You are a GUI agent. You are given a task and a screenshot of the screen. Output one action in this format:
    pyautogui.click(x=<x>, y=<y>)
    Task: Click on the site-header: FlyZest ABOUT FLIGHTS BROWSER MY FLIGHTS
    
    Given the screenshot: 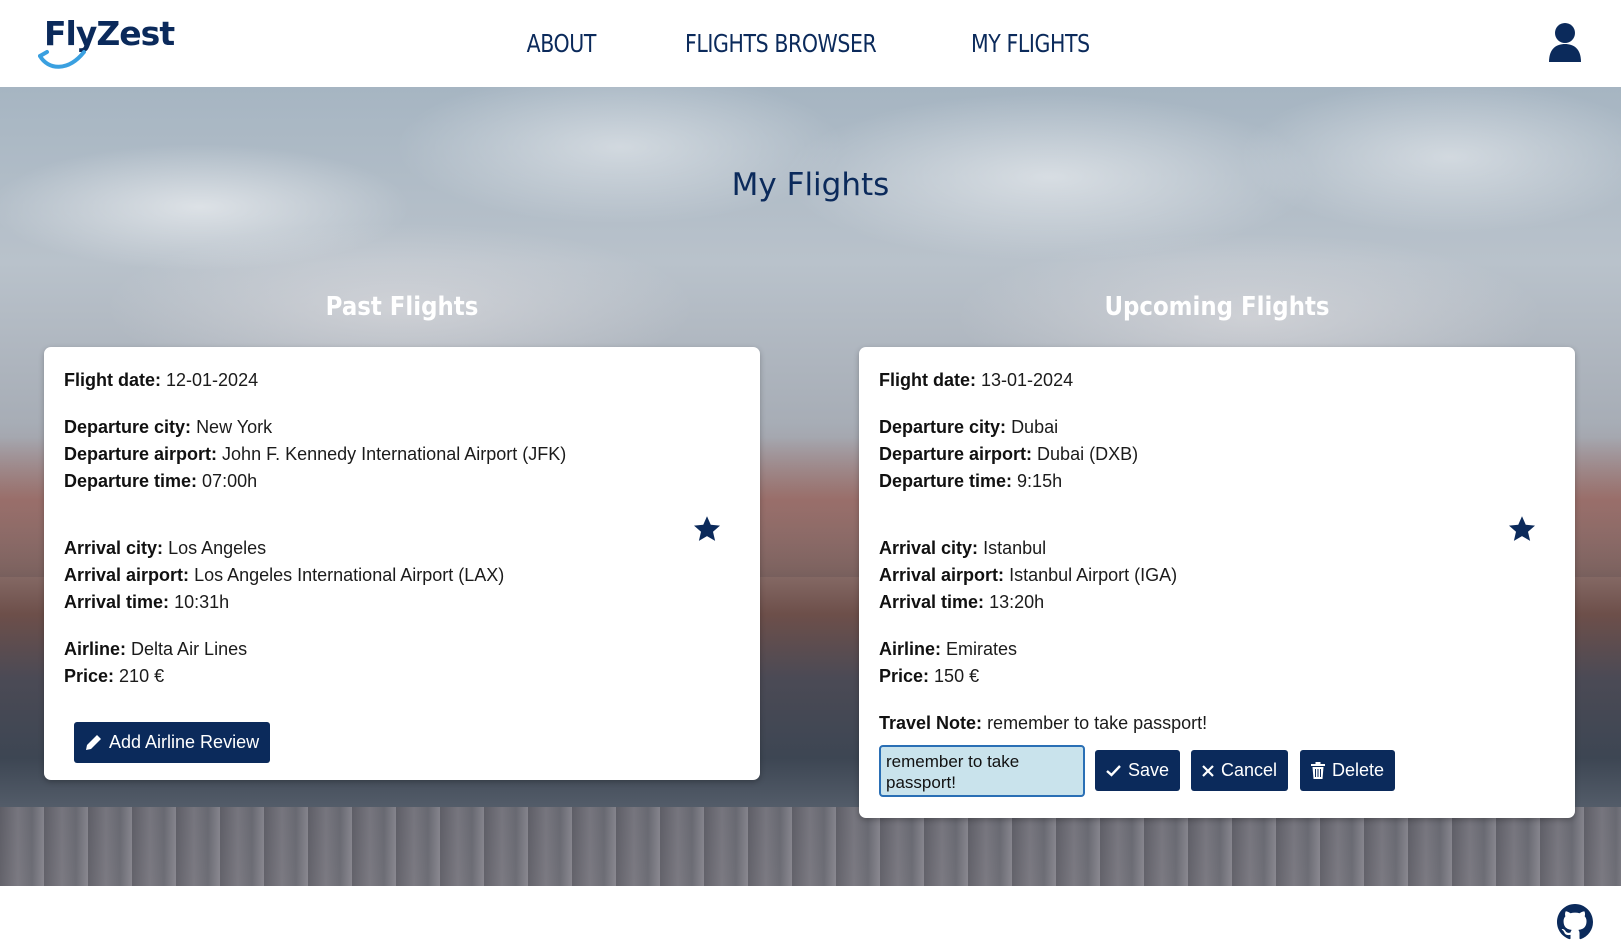 What is the action you would take?
    pyautogui.click(x=810, y=43)
    